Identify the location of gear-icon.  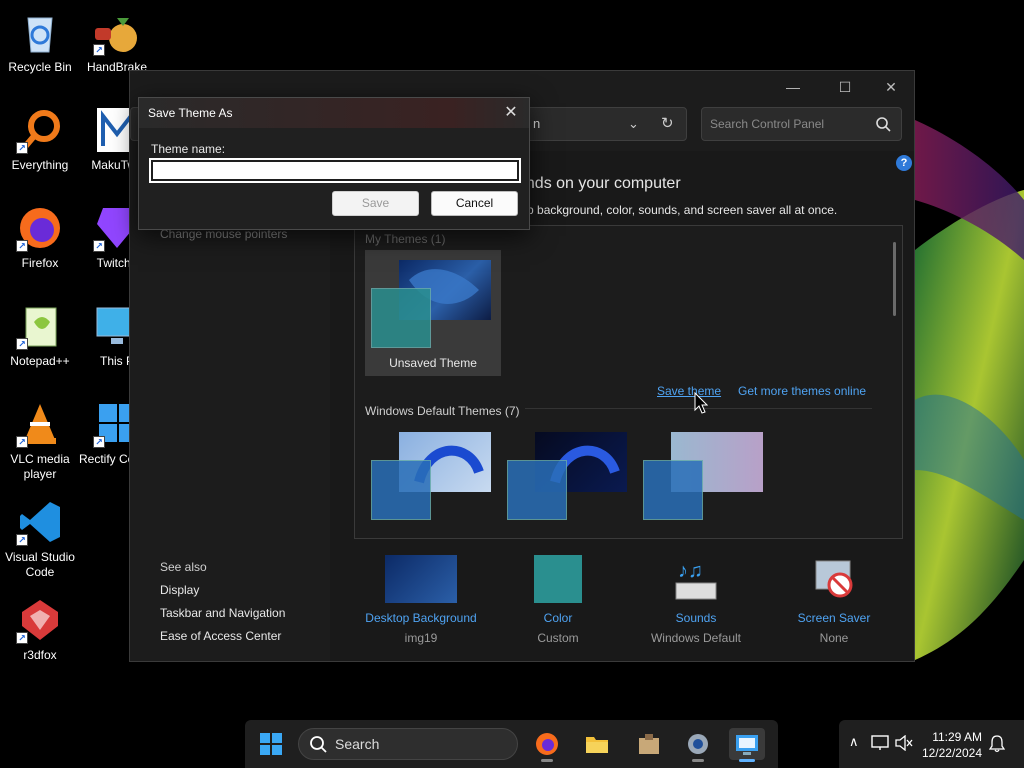
(698, 744).